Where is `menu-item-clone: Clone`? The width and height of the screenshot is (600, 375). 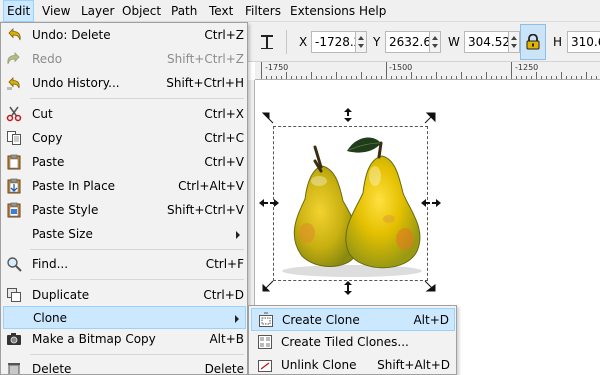
menu-item-clone: Clone is located at coordinates (124, 317).